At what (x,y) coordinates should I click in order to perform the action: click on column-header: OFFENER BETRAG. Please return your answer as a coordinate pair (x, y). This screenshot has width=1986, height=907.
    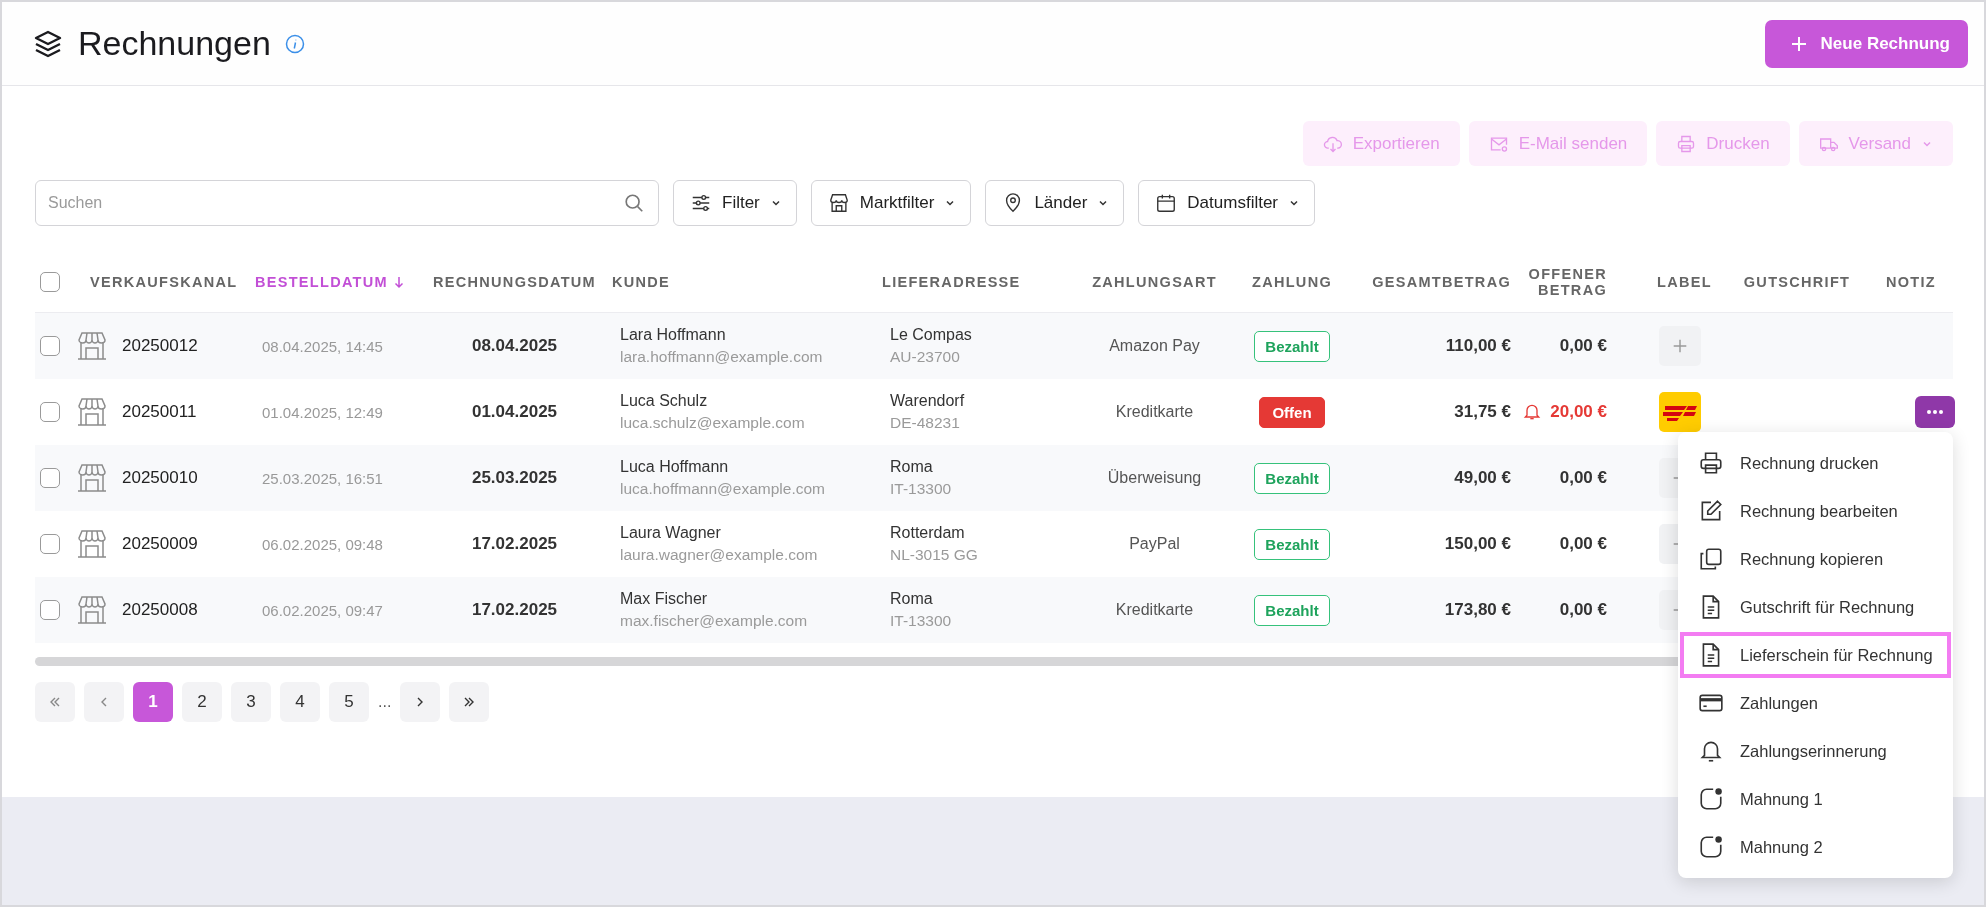
    Looking at the image, I should click on (1562, 282).